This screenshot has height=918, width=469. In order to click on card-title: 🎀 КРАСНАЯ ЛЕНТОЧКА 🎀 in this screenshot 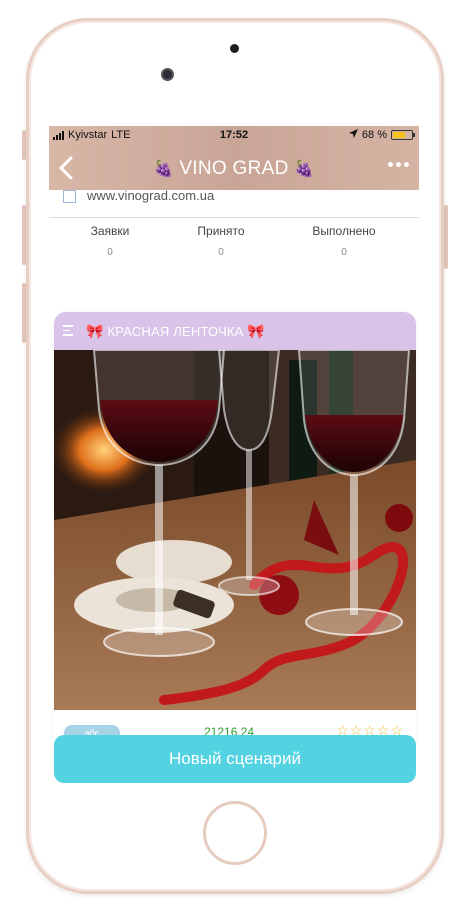, I will do `click(175, 331)`.